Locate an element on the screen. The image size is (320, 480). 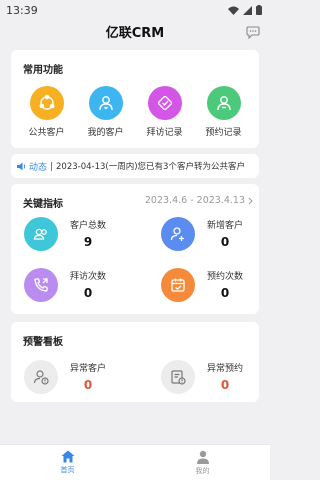
func-label: 预约记录 is located at coordinates (223, 133).